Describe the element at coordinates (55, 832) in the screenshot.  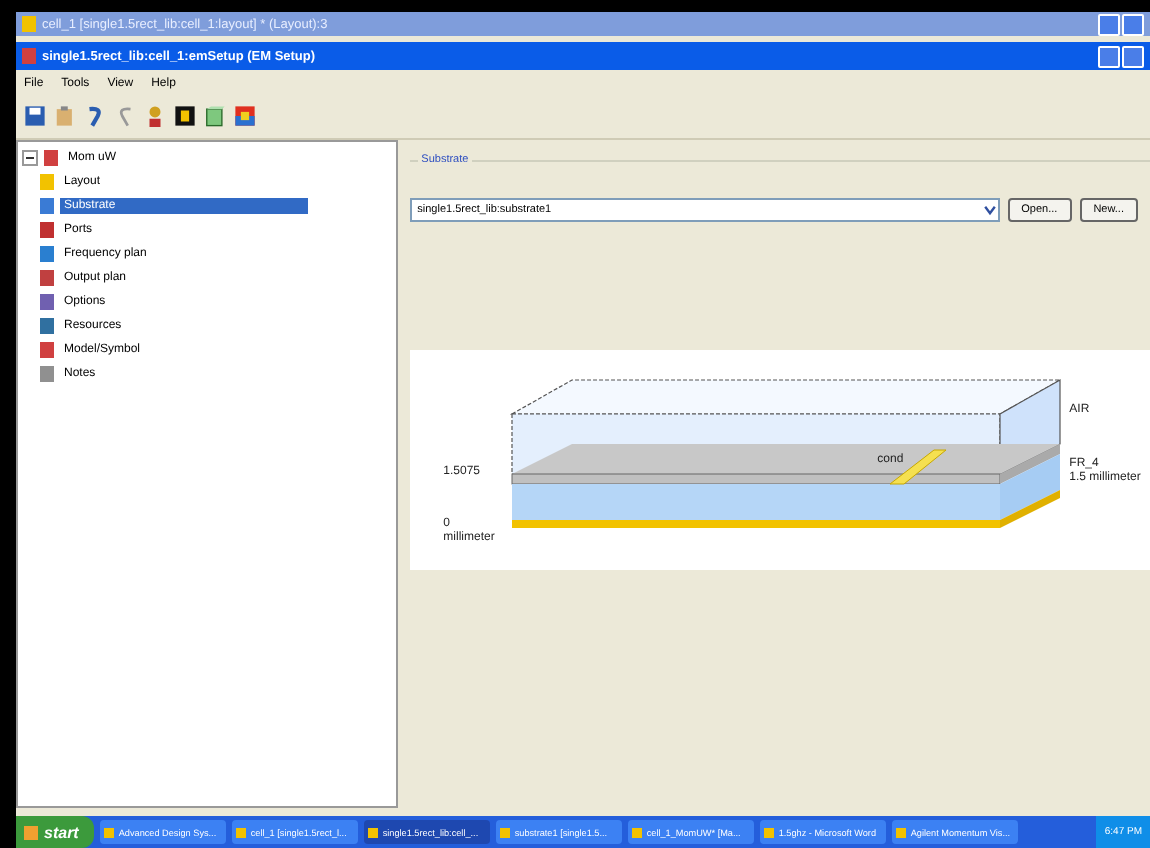
I see `start-button: start` at that location.